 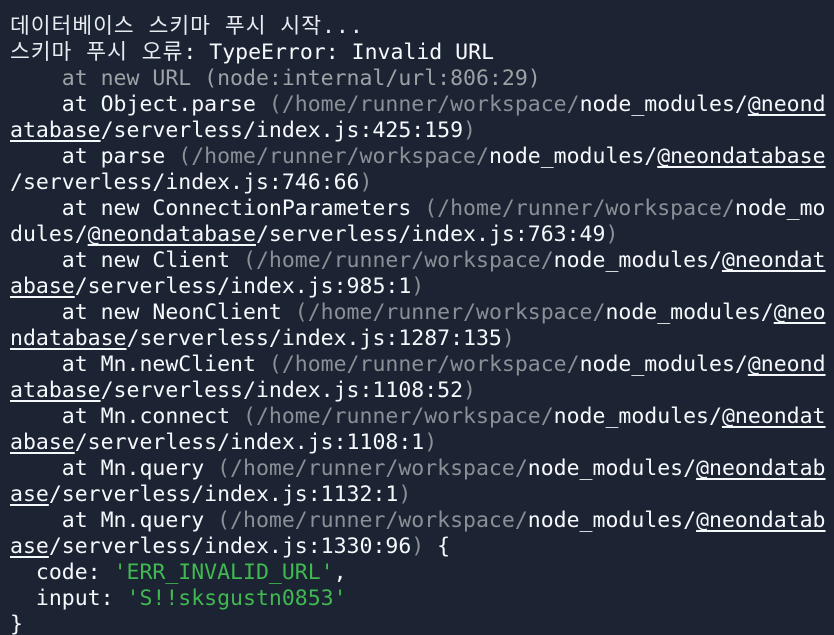 I want to click on terminal-line: abase/serverless/index.js:985:1), so click(x=422, y=287).